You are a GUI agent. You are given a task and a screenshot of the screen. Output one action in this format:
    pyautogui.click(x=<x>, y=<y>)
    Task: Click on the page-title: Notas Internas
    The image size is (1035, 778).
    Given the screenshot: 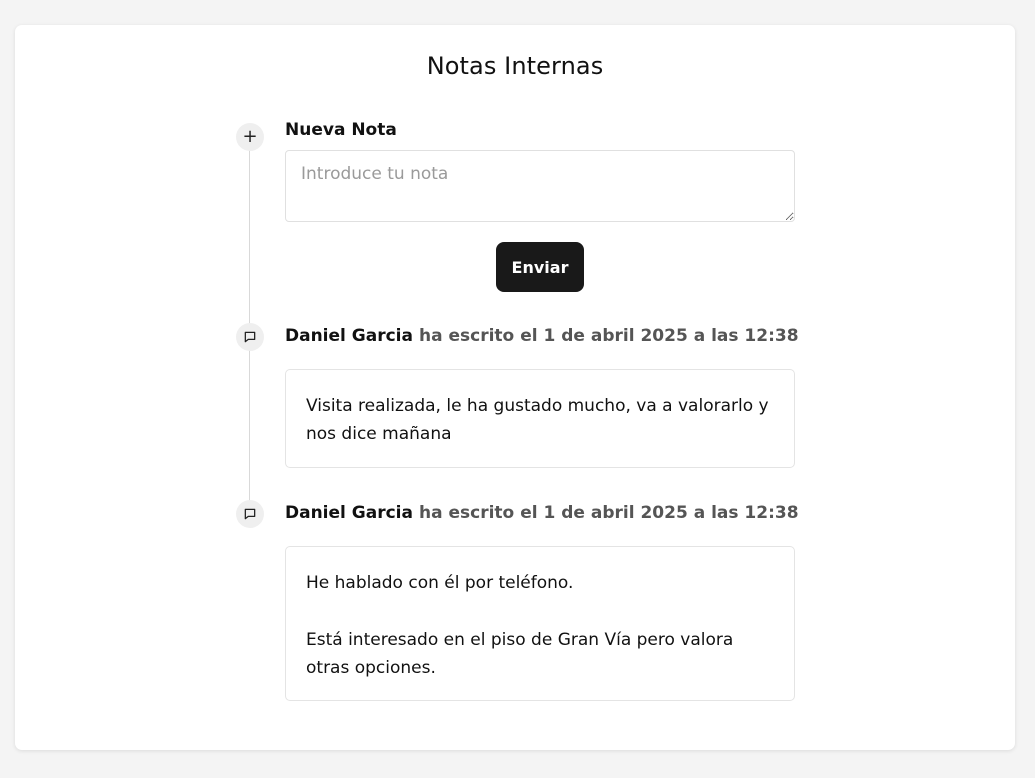 What is the action you would take?
    pyautogui.click(x=515, y=66)
    